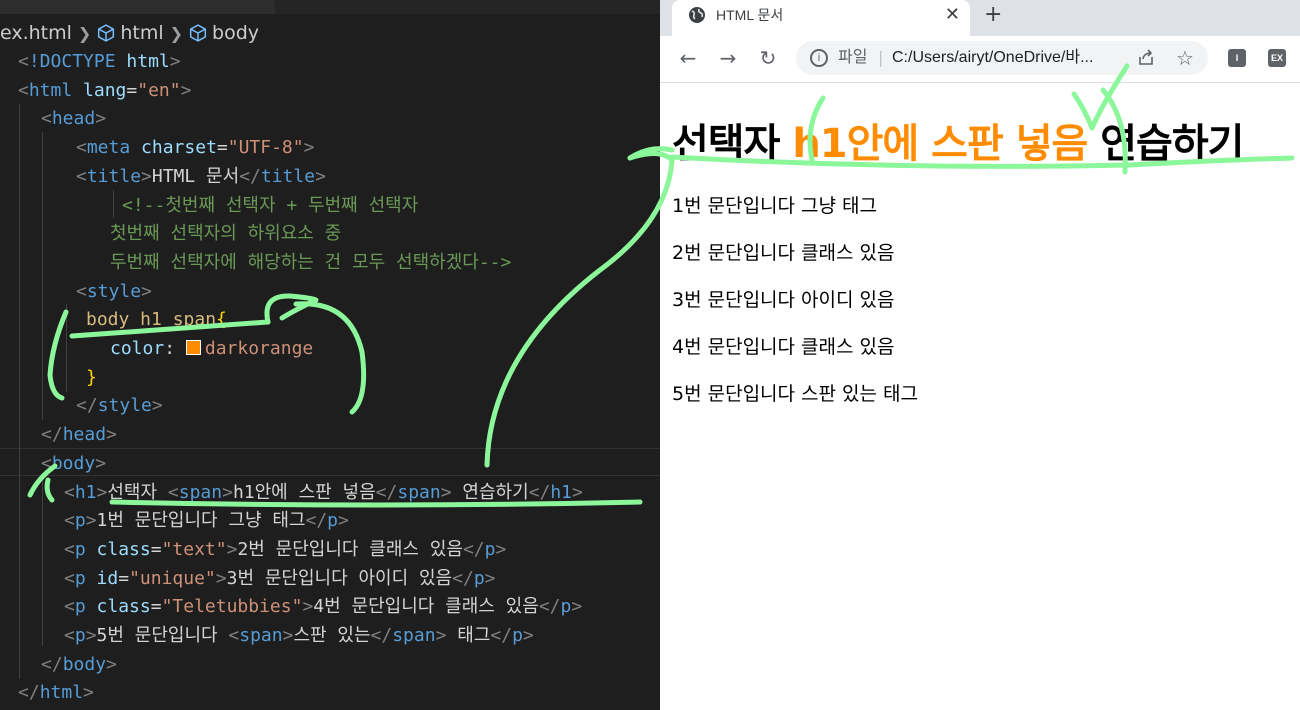  I want to click on code-line: <p id="unique">3번 문단입니다 아이디 있음</p>, so click(280, 578).